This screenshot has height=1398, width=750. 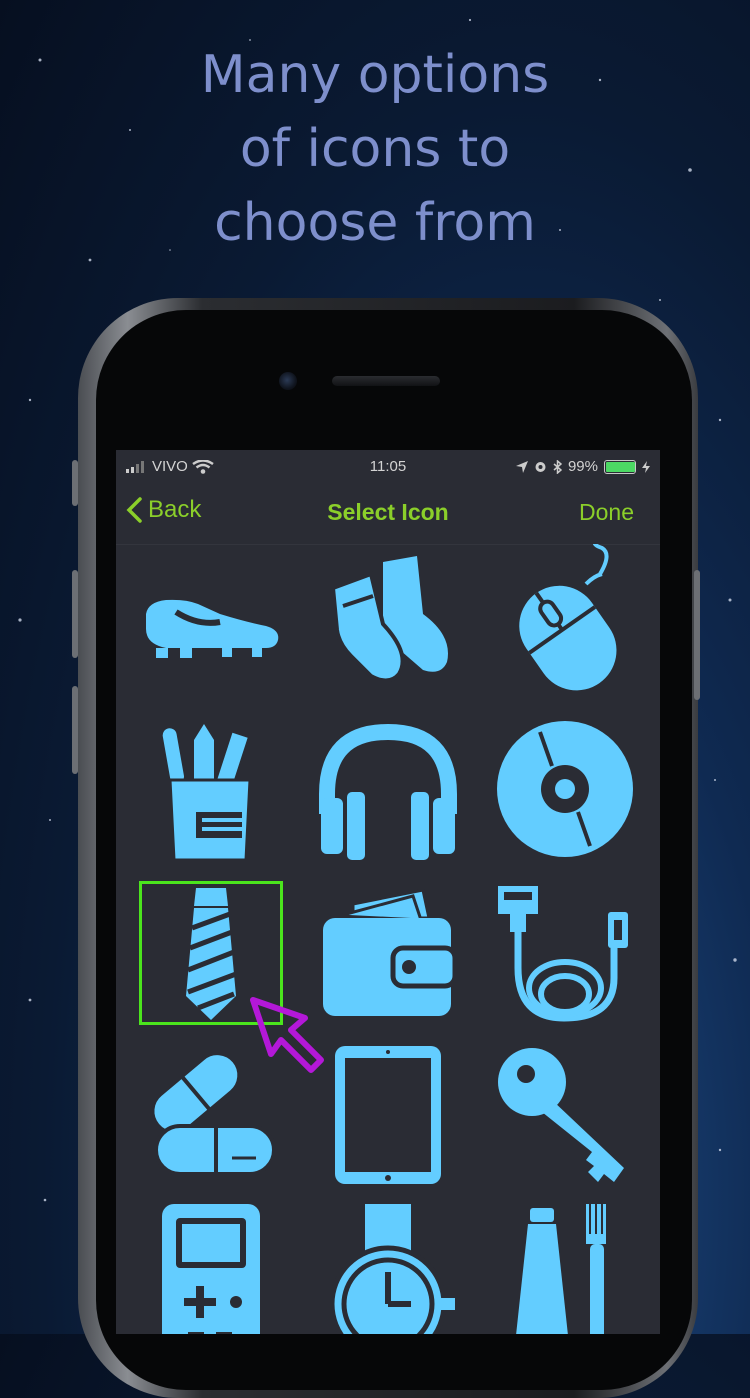 What do you see at coordinates (697, 635) in the screenshot?
I see `phone-power-button` at bounding box center [697, 635].